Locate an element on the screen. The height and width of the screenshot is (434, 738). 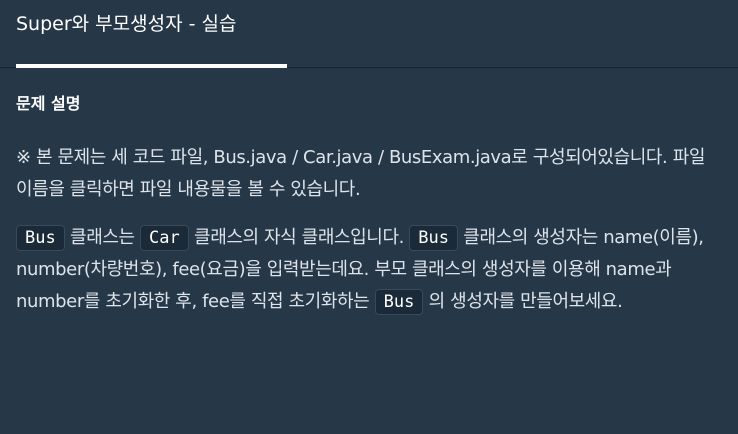
code-car: Car is located at coordinates (164, 238).